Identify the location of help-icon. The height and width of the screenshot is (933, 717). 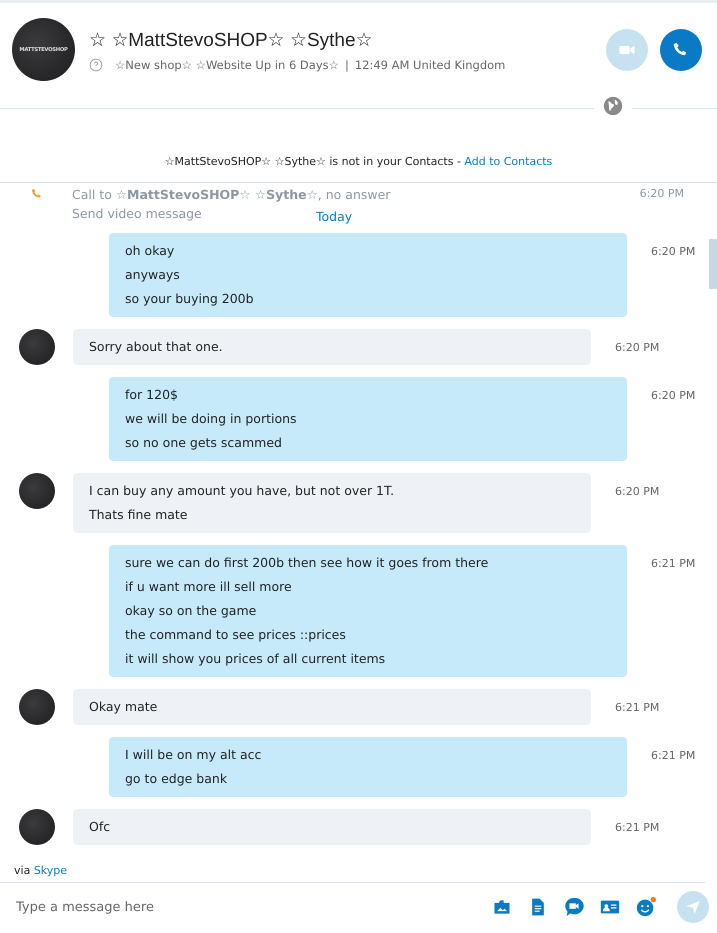
(96, 65).